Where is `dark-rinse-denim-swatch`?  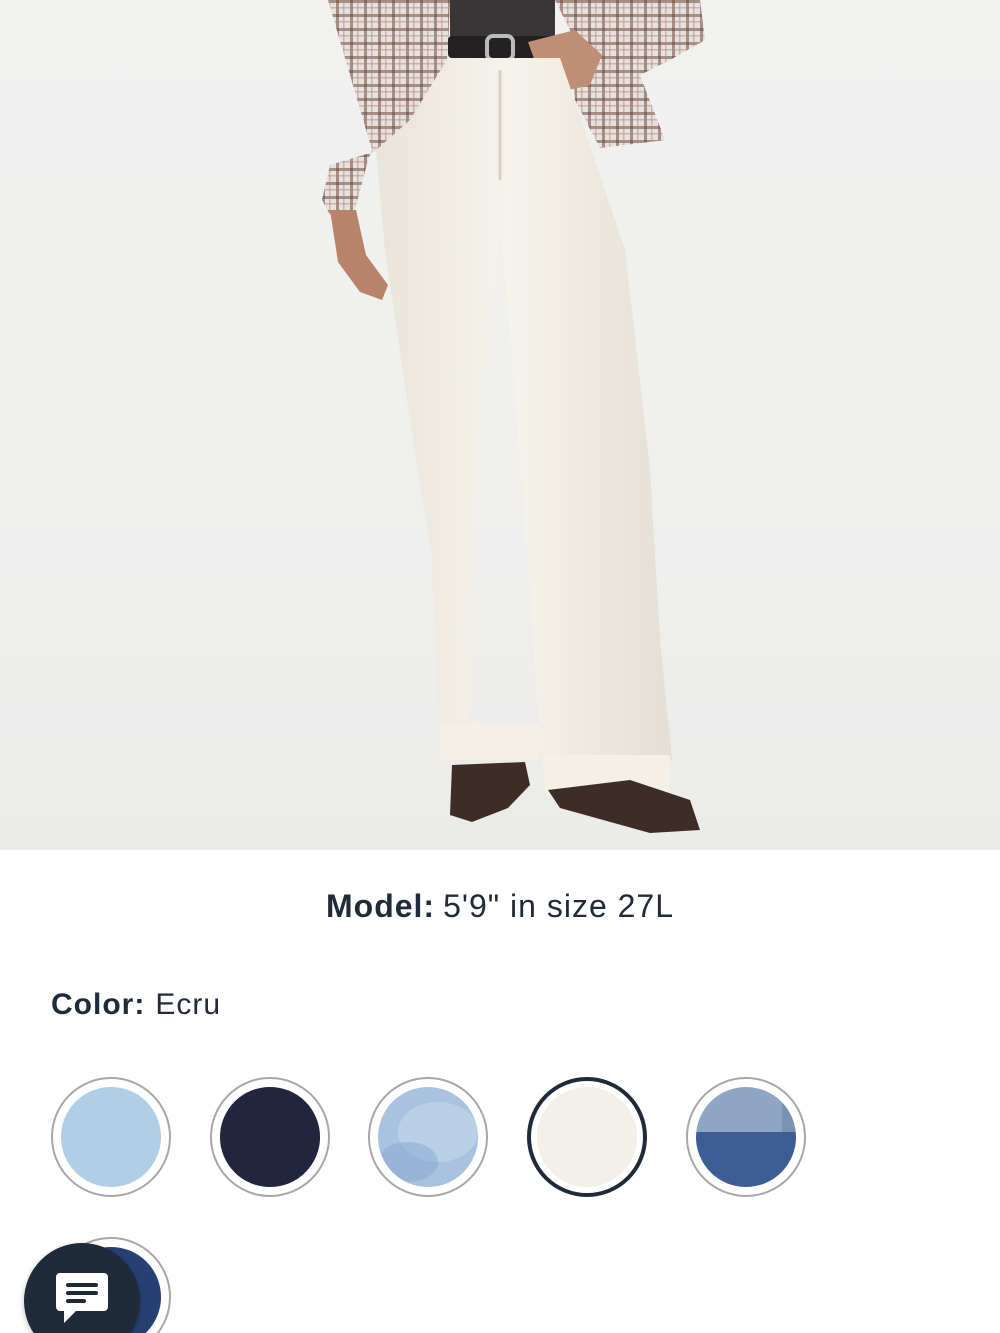
dark-rinse-denim-swatch is located at coordinates (270, 1137).